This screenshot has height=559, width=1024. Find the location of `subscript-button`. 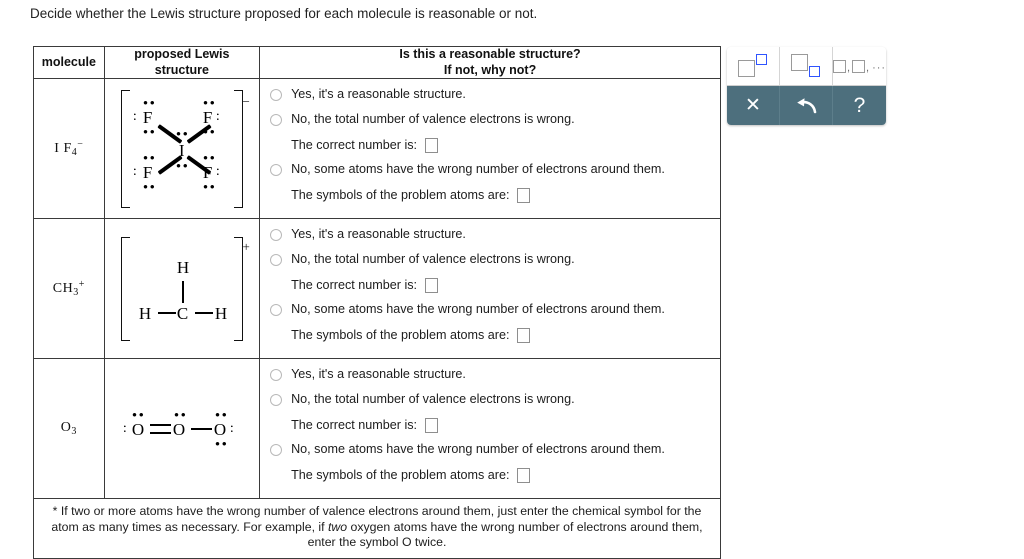

subscript-button is located at coordinates (806, 66).